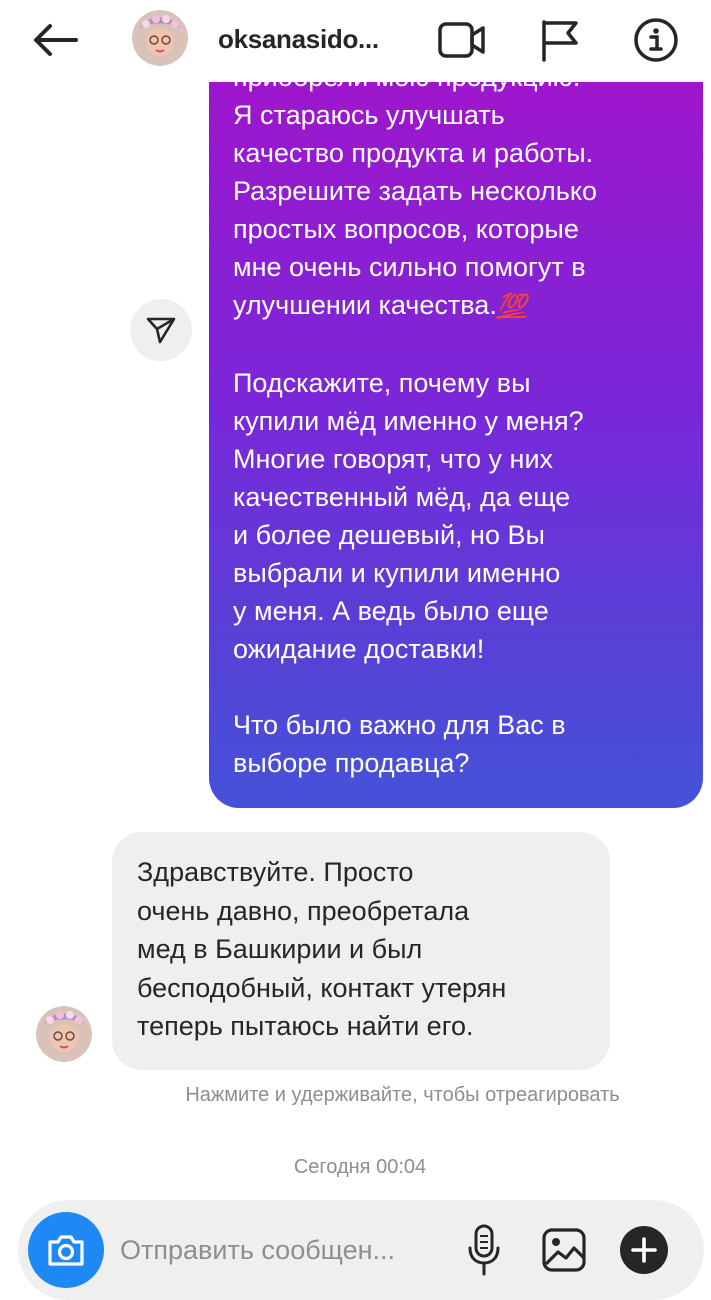 Image resolution: width=711 pixels, height=1300 pixels. I want to click on contact-avatar, so click(160, 38).